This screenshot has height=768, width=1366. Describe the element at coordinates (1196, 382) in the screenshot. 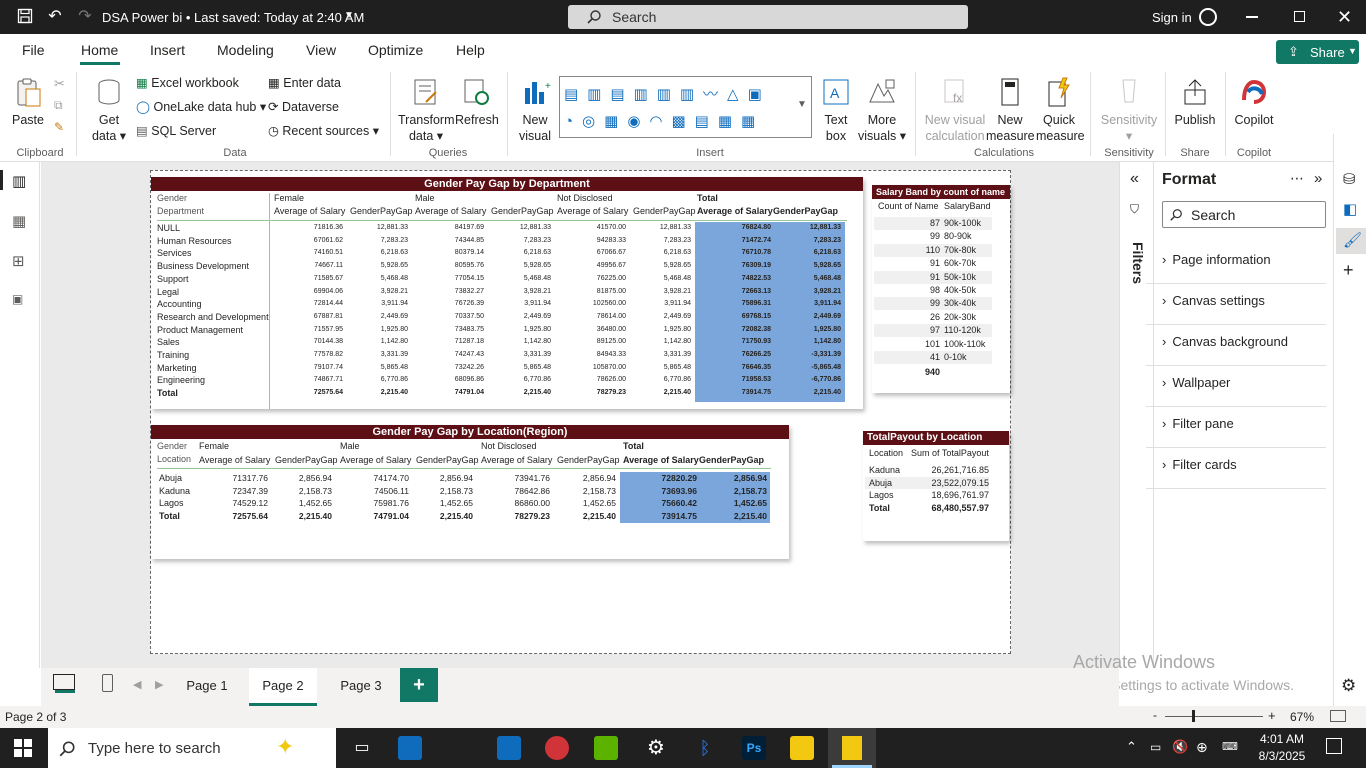

I see `format-section-wallpaper: › Wallpaper` at that location.